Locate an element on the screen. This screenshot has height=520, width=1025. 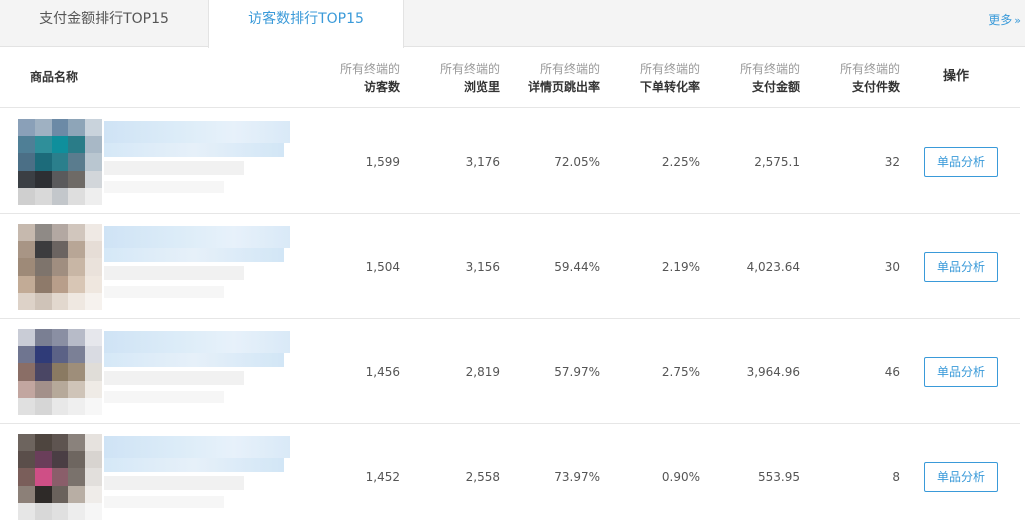
column-header-main: 支付件数 is located at coordinates (875, 87).